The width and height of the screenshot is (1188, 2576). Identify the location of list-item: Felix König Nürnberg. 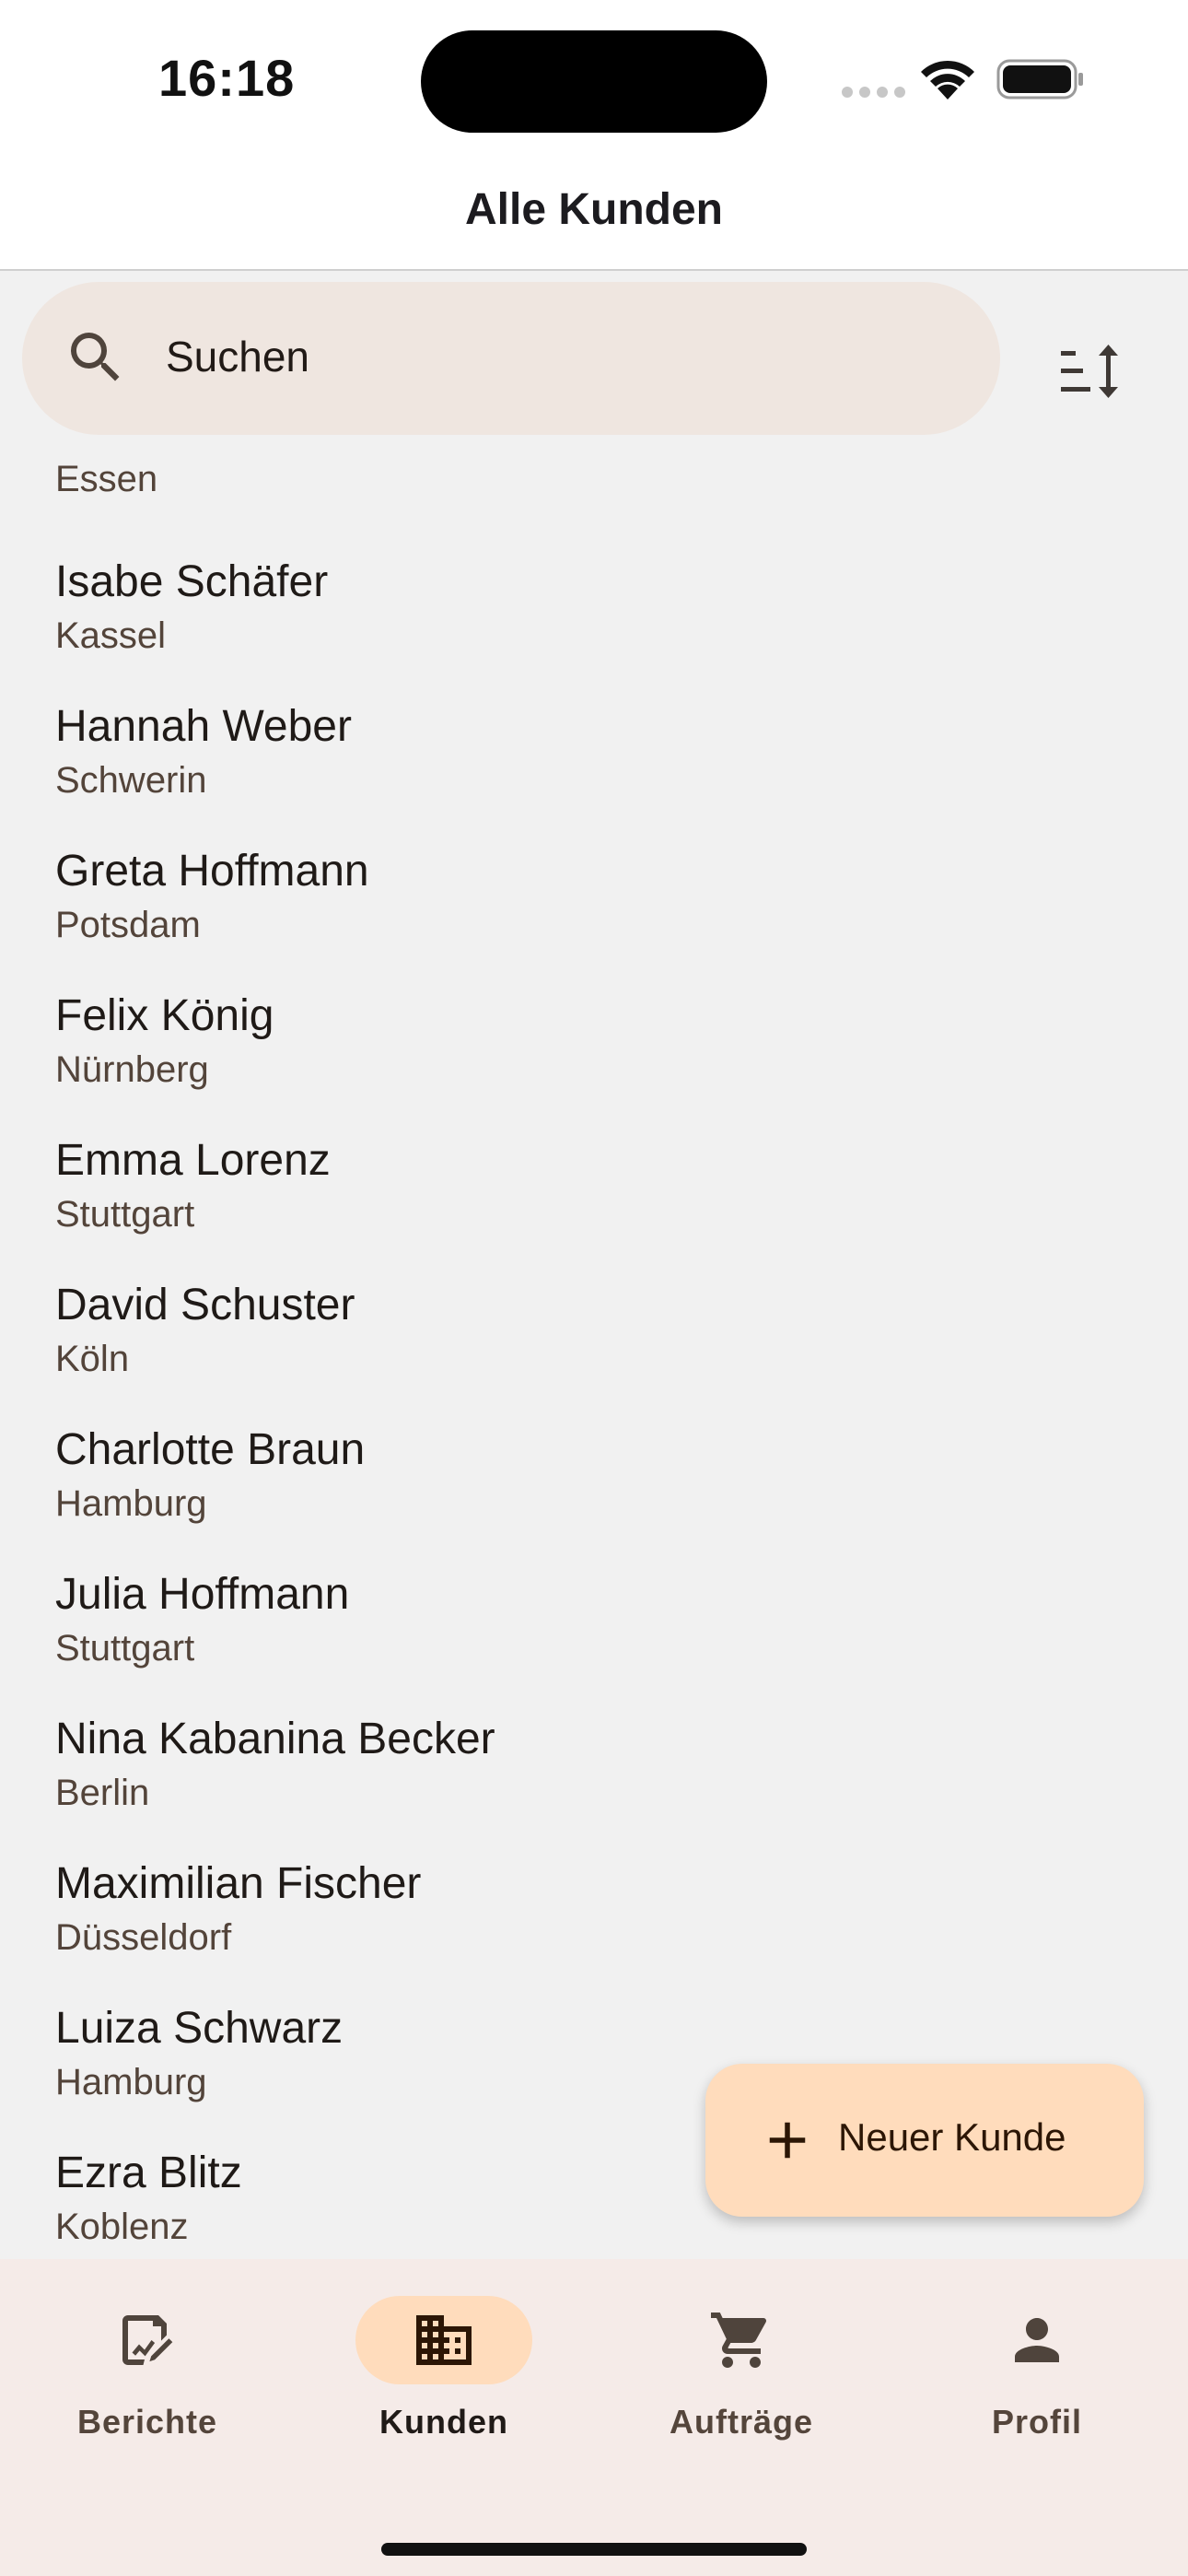
(594, 1050).